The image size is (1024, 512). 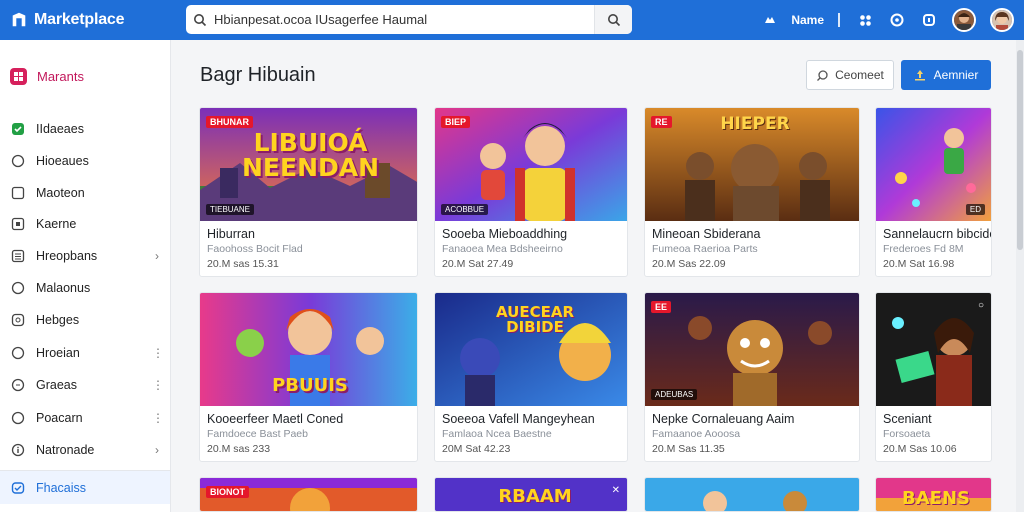 What do you see at coordinates (18, 193) in the screenshot?
I see `square-icon` at bounding box center [18, 193].